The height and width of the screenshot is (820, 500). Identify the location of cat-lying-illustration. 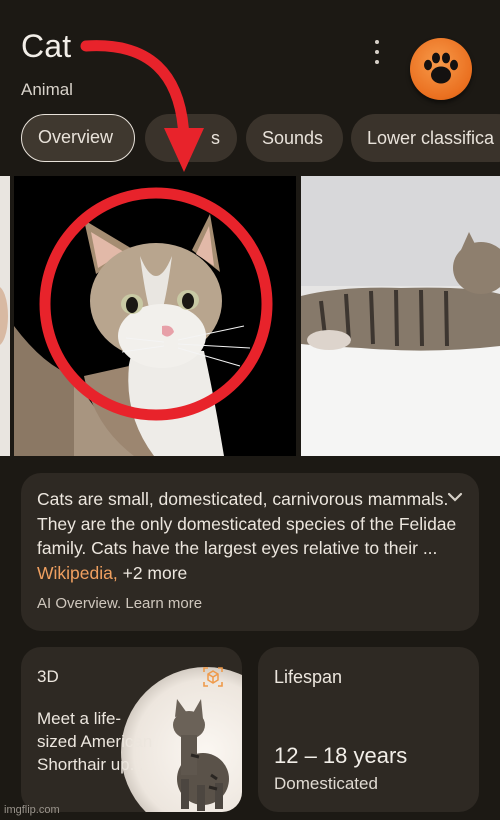
(400, 316).